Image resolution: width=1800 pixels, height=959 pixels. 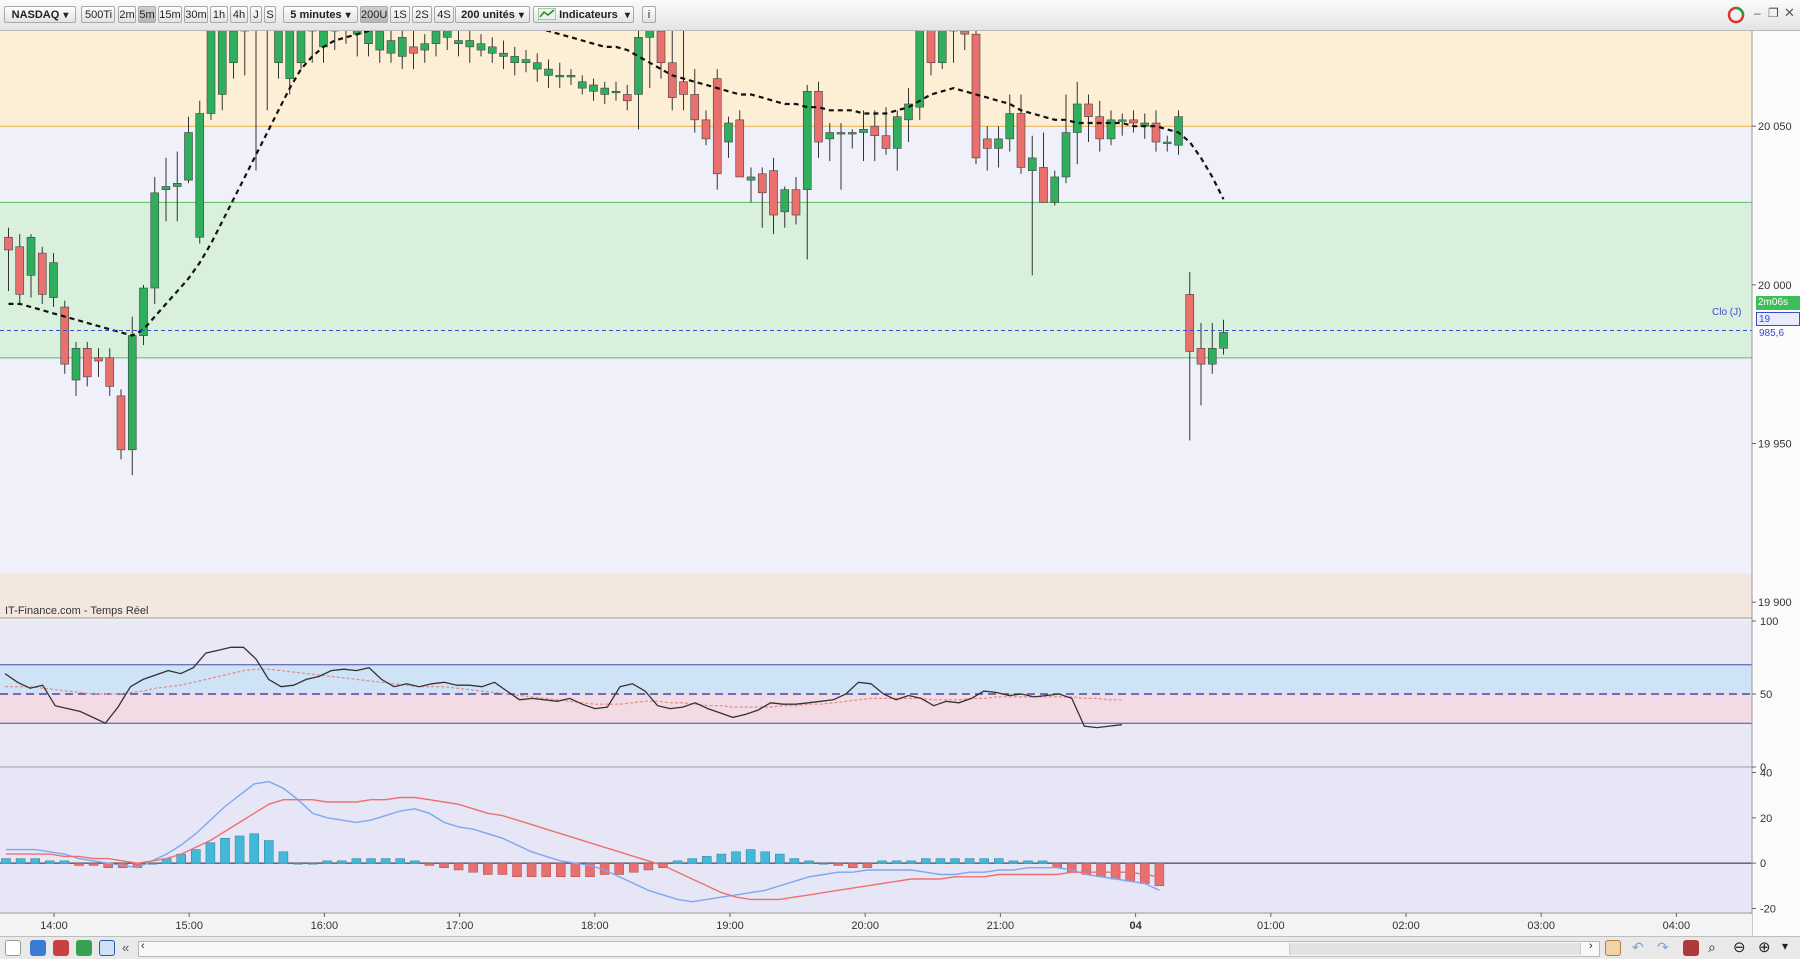 What do you see at coordinates (649, 14) in the screenshot?
I see `info-button: i` at bounding box center [649, 14].